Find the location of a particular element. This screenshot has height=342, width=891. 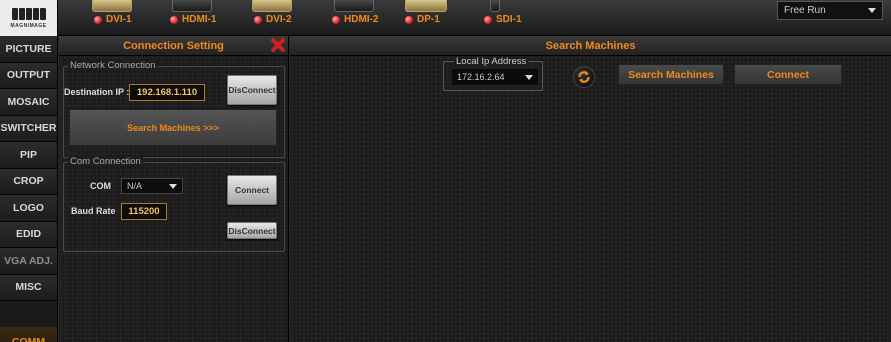

nav-item-vga-adj: VGA ADJ. is located at coordinates (28, 261).